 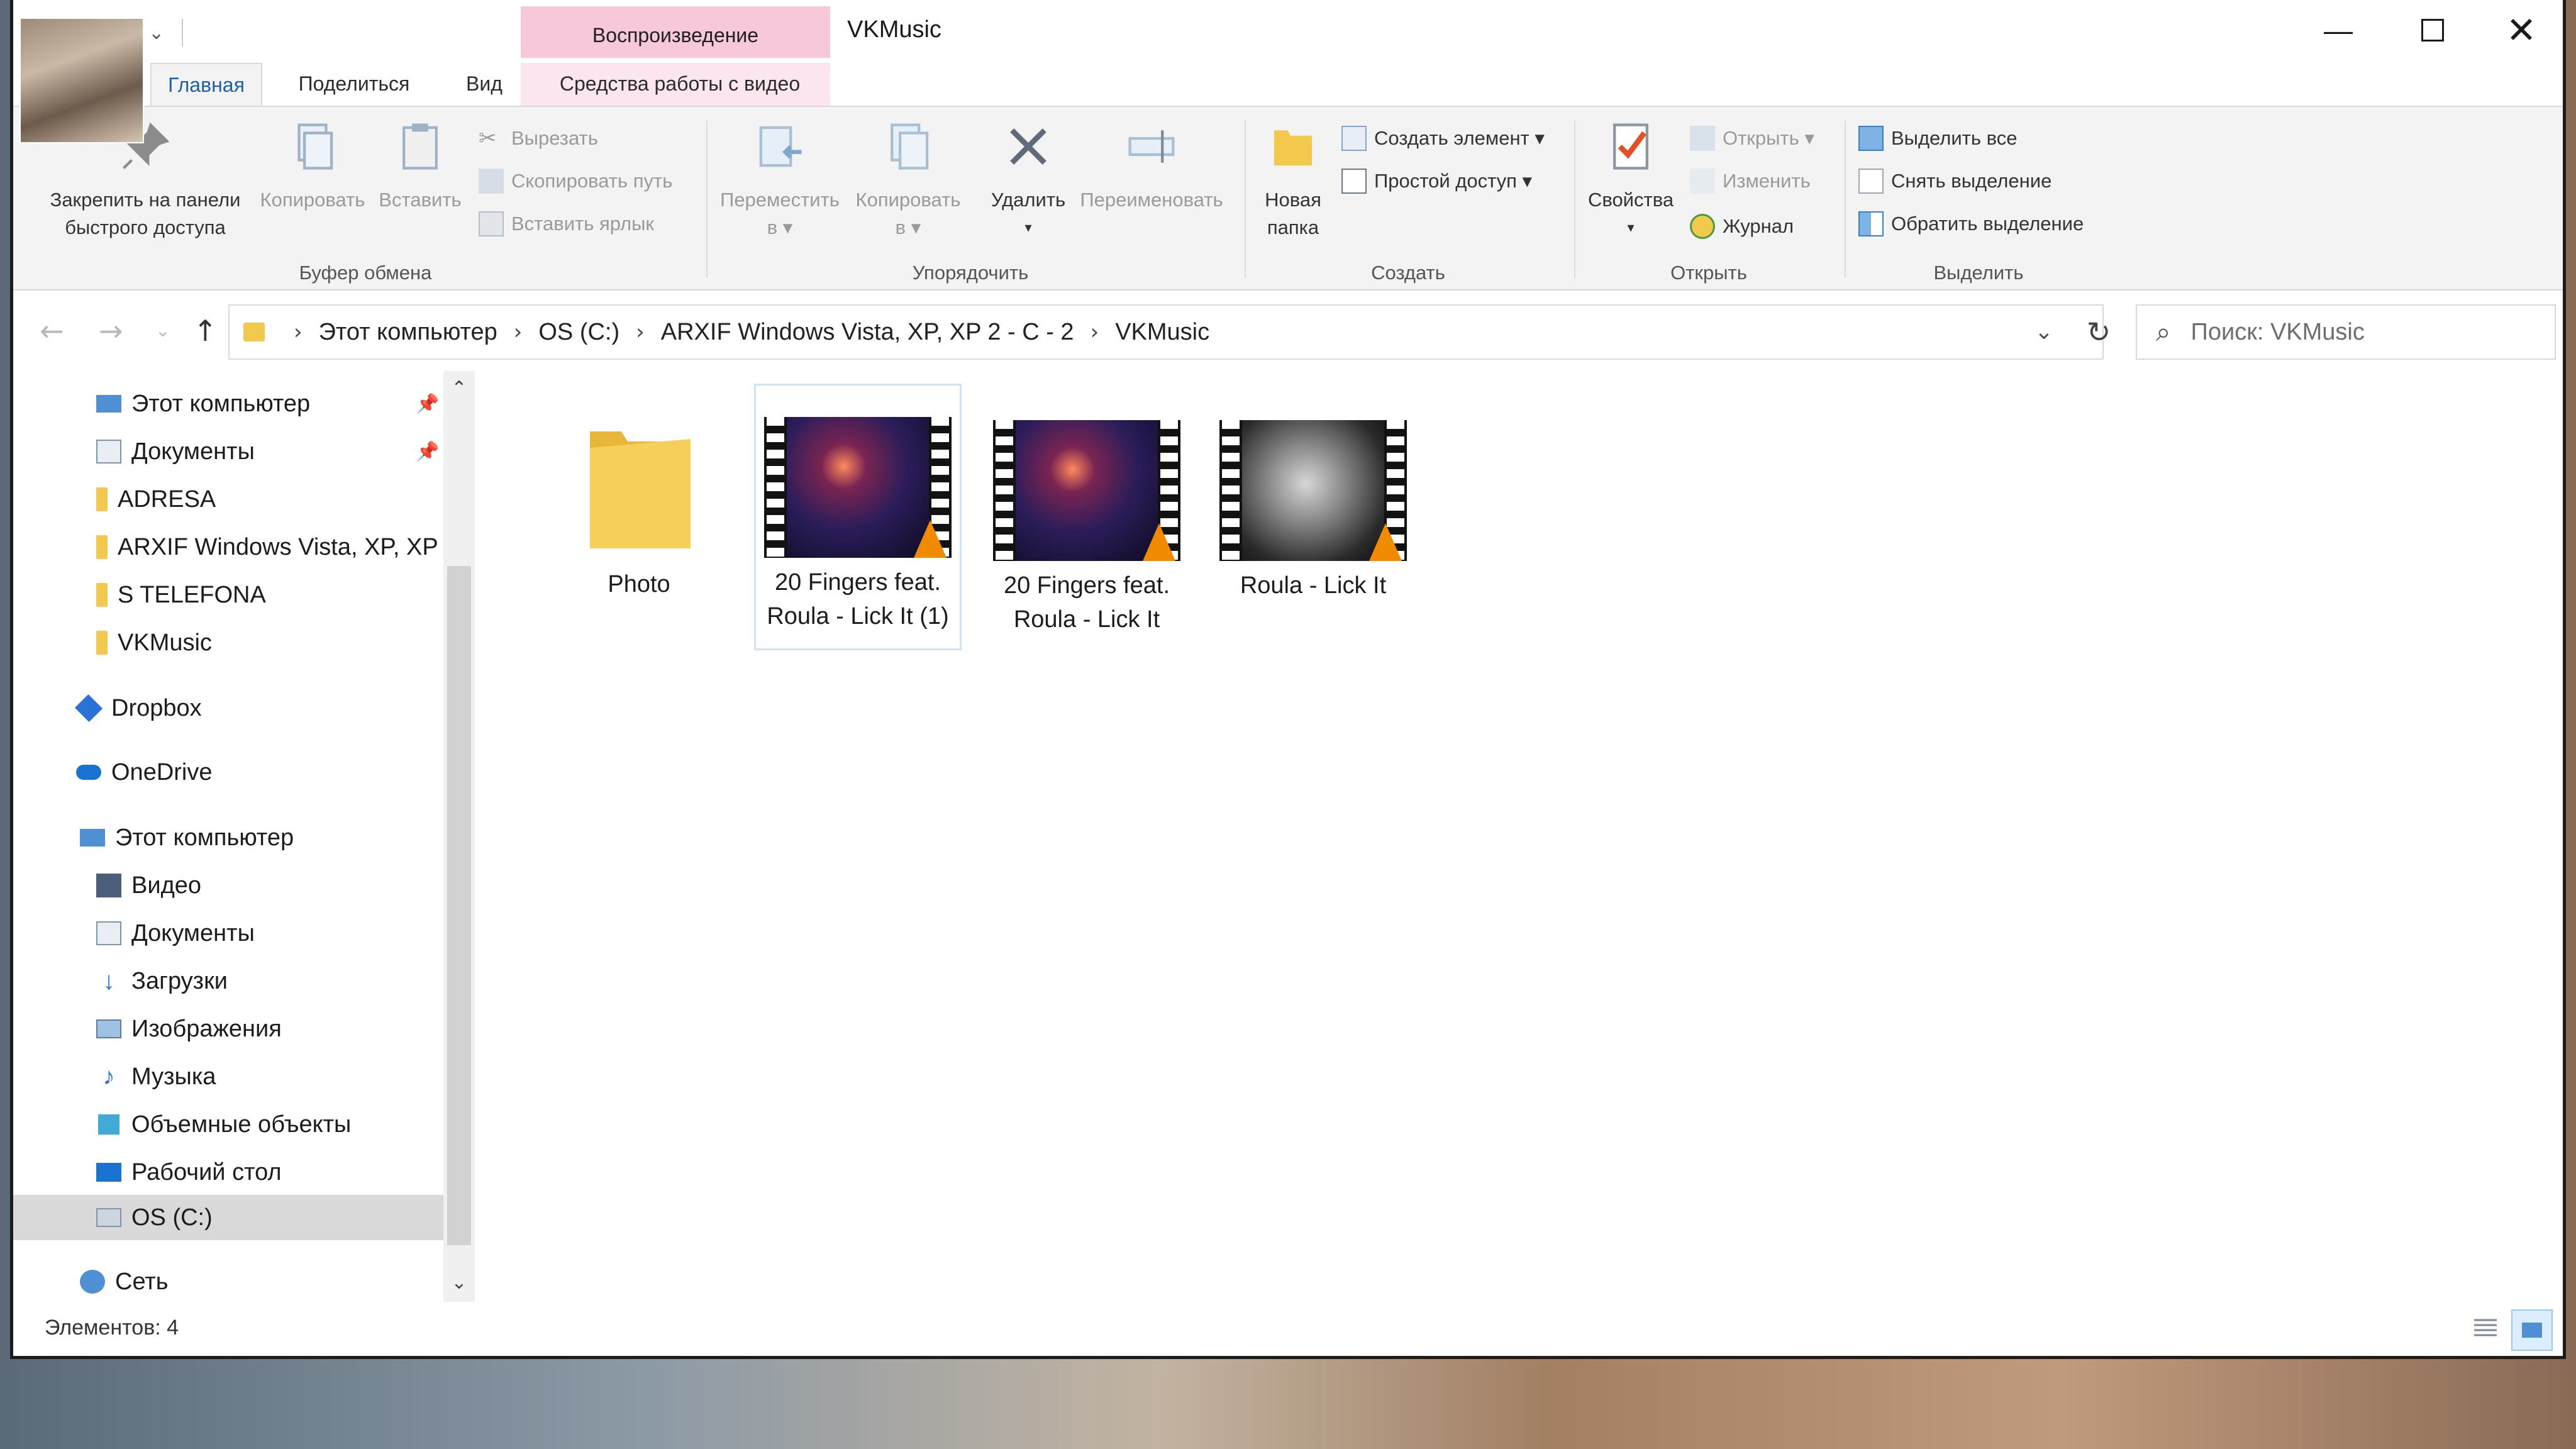 What do you see at coordinates (1742, 226) in the screenshot?
I see `history-button: Журнал` at bounding box center [1742, 226].